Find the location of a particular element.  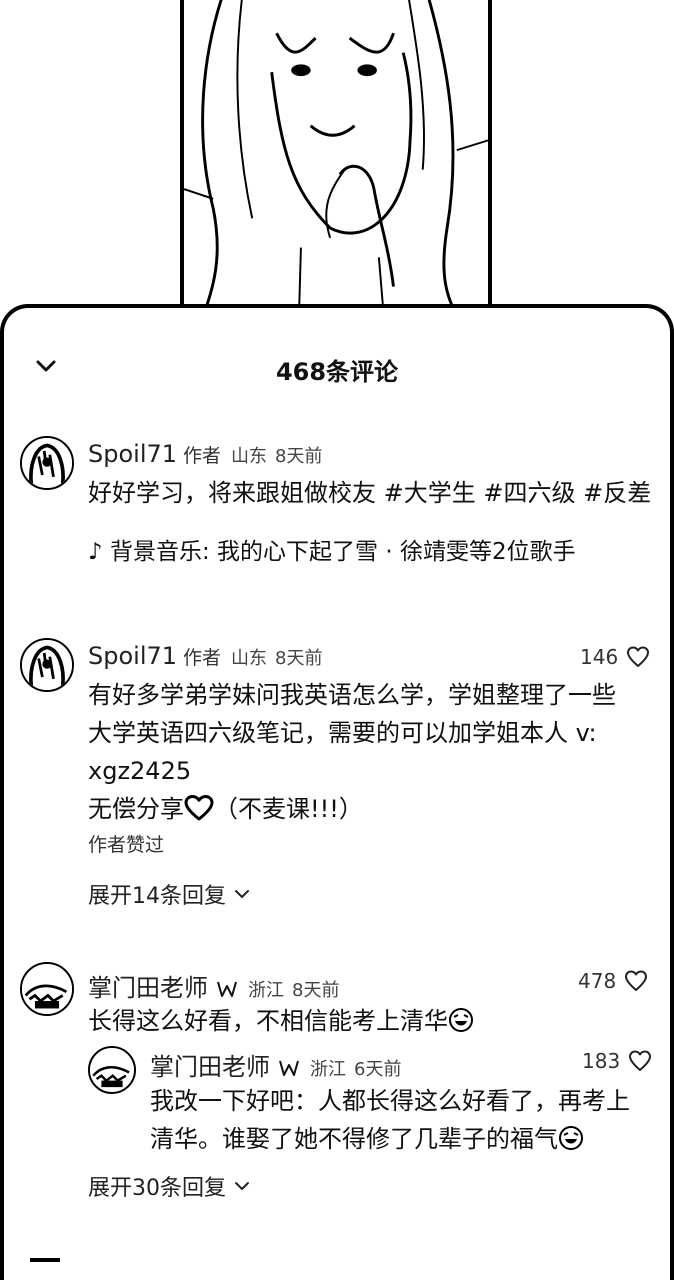

next-comment-avatar-edge is located at coordinates (45, 1260).